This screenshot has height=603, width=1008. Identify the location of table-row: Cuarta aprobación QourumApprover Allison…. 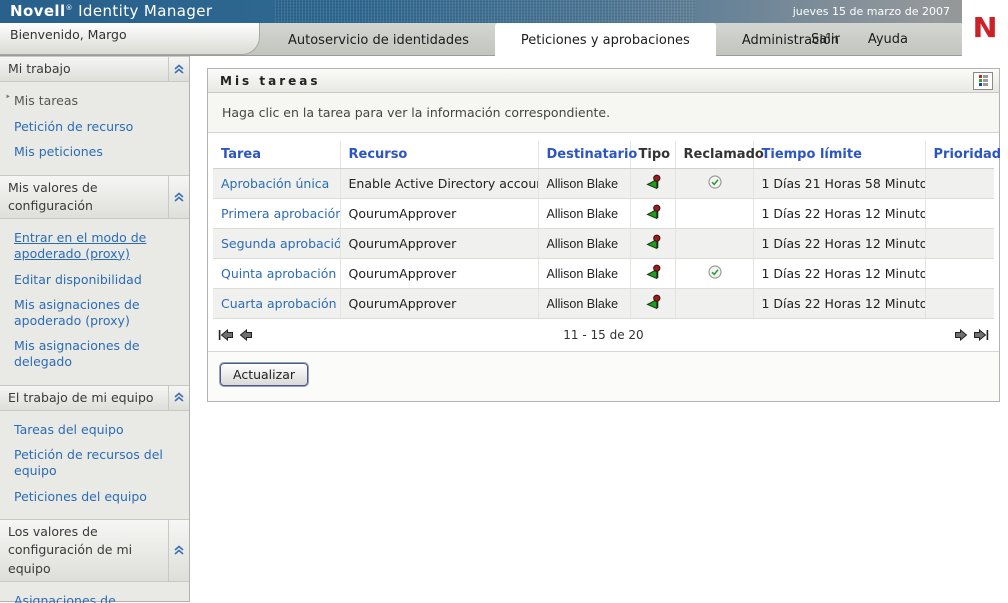
(603, 303).